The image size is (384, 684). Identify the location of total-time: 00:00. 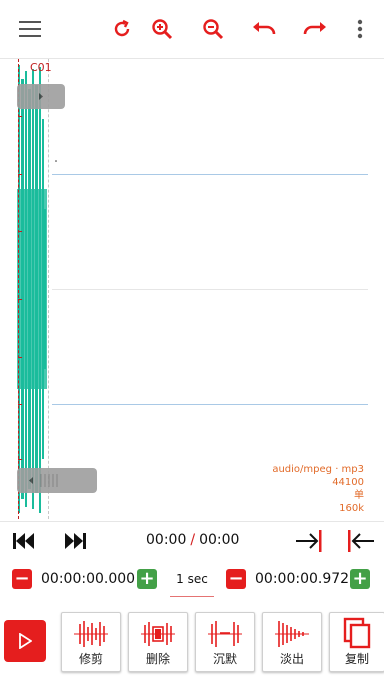
(219, 540).